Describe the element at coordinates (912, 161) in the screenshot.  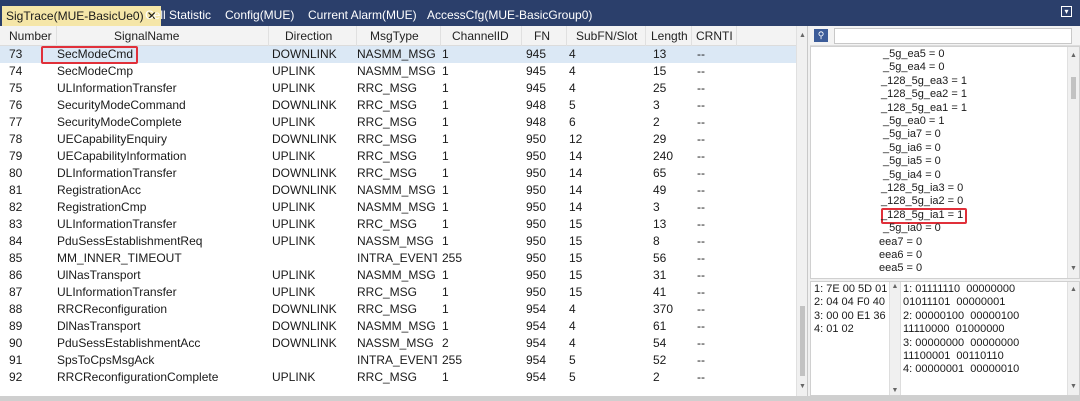
I see `tree-node: _5g_ia5 = 0` at that location.